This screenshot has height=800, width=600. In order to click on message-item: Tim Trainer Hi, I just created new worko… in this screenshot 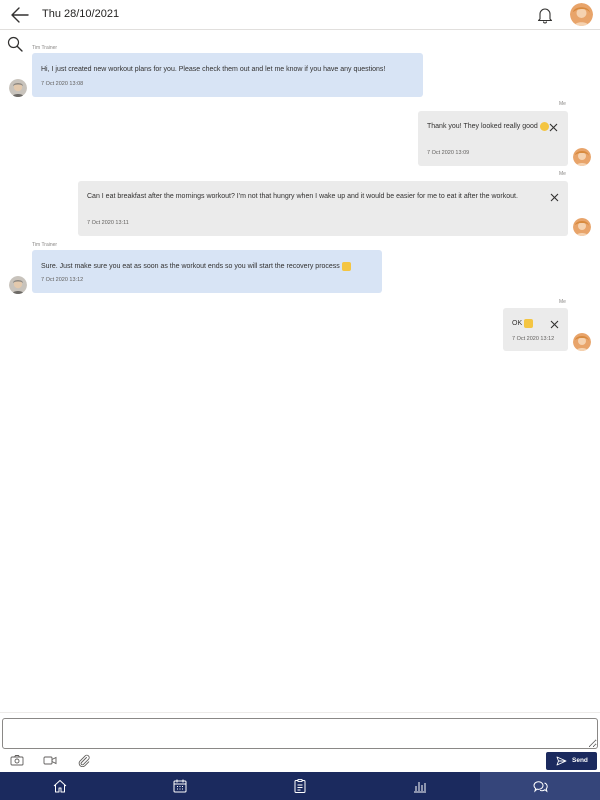, I will do `click(300, 65)`.